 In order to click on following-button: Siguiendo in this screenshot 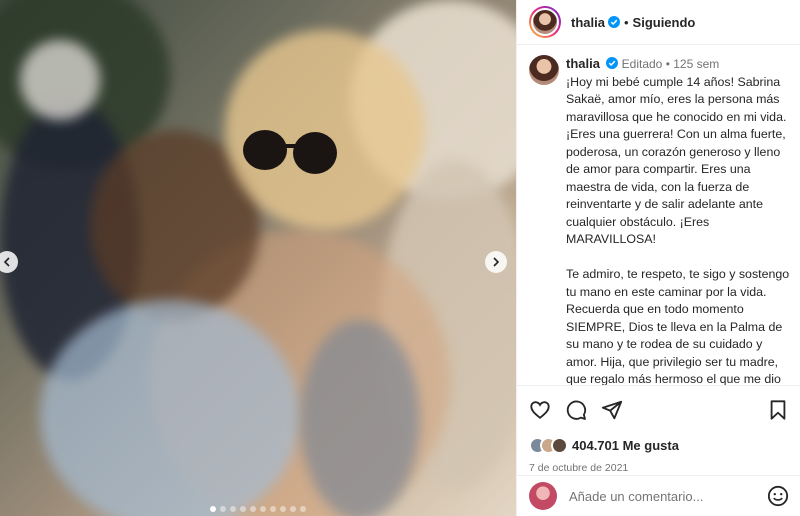, I will do `click(664, 22)`.